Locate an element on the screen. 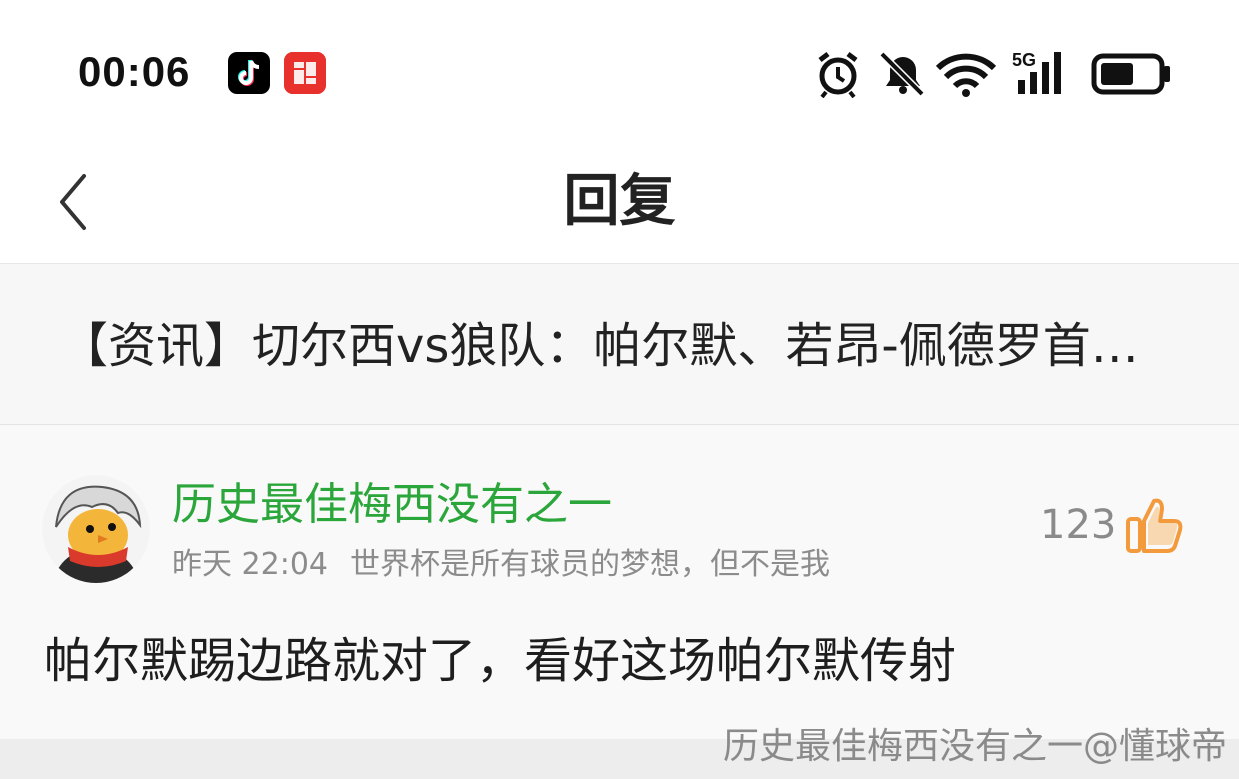 This screenshot has width=1239, height=779. user-signature: 世界杯是所有球员的梦想，但不是我 is located at coordinates (590, 564).